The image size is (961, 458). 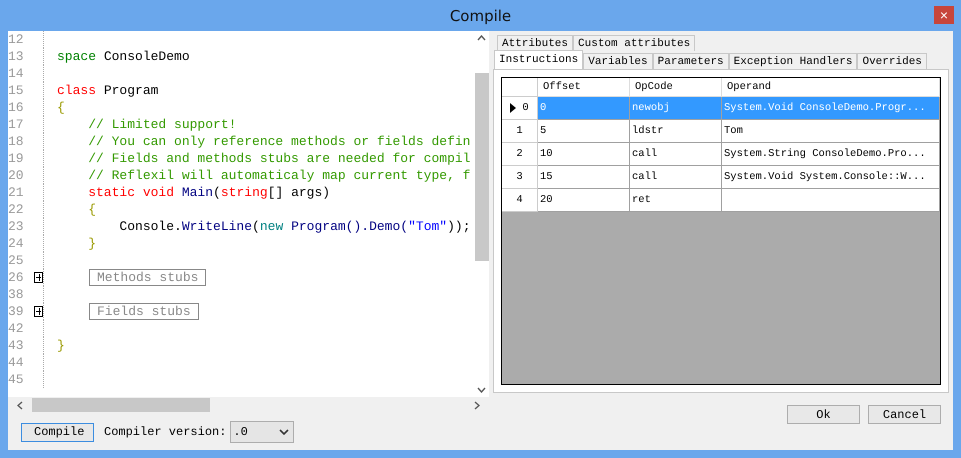 What do you see at coordinates (16, 209) in the screenshot?
I see `line-number: 22` at bounding box center [16, 209].